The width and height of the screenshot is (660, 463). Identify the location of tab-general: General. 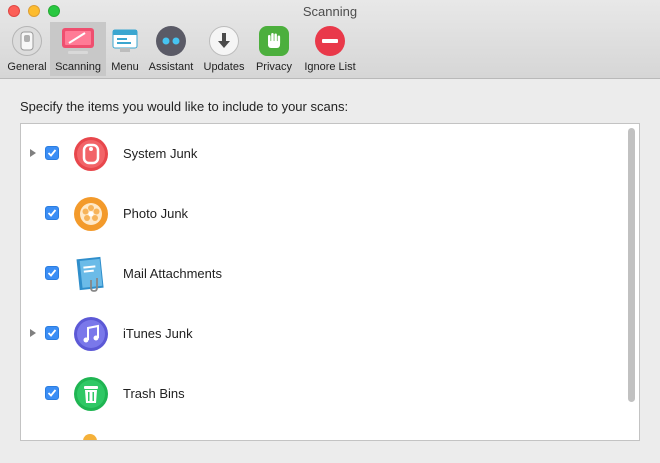
(27, 49).